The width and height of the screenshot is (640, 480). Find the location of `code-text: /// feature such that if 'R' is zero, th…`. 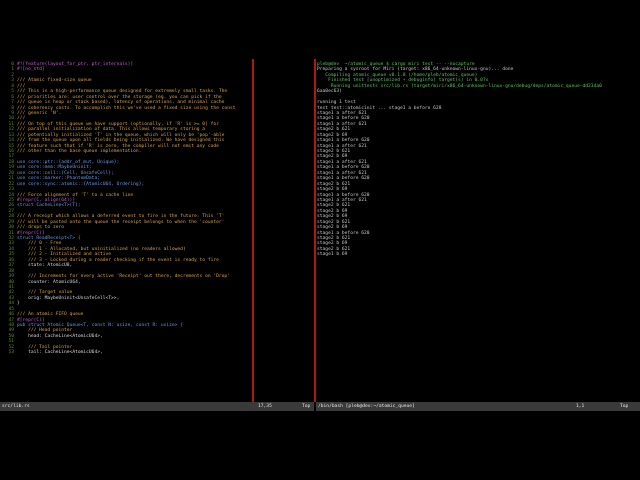

code-text: /// feature such that if 'R' is zero, th… is located at coordinates (118, 146).